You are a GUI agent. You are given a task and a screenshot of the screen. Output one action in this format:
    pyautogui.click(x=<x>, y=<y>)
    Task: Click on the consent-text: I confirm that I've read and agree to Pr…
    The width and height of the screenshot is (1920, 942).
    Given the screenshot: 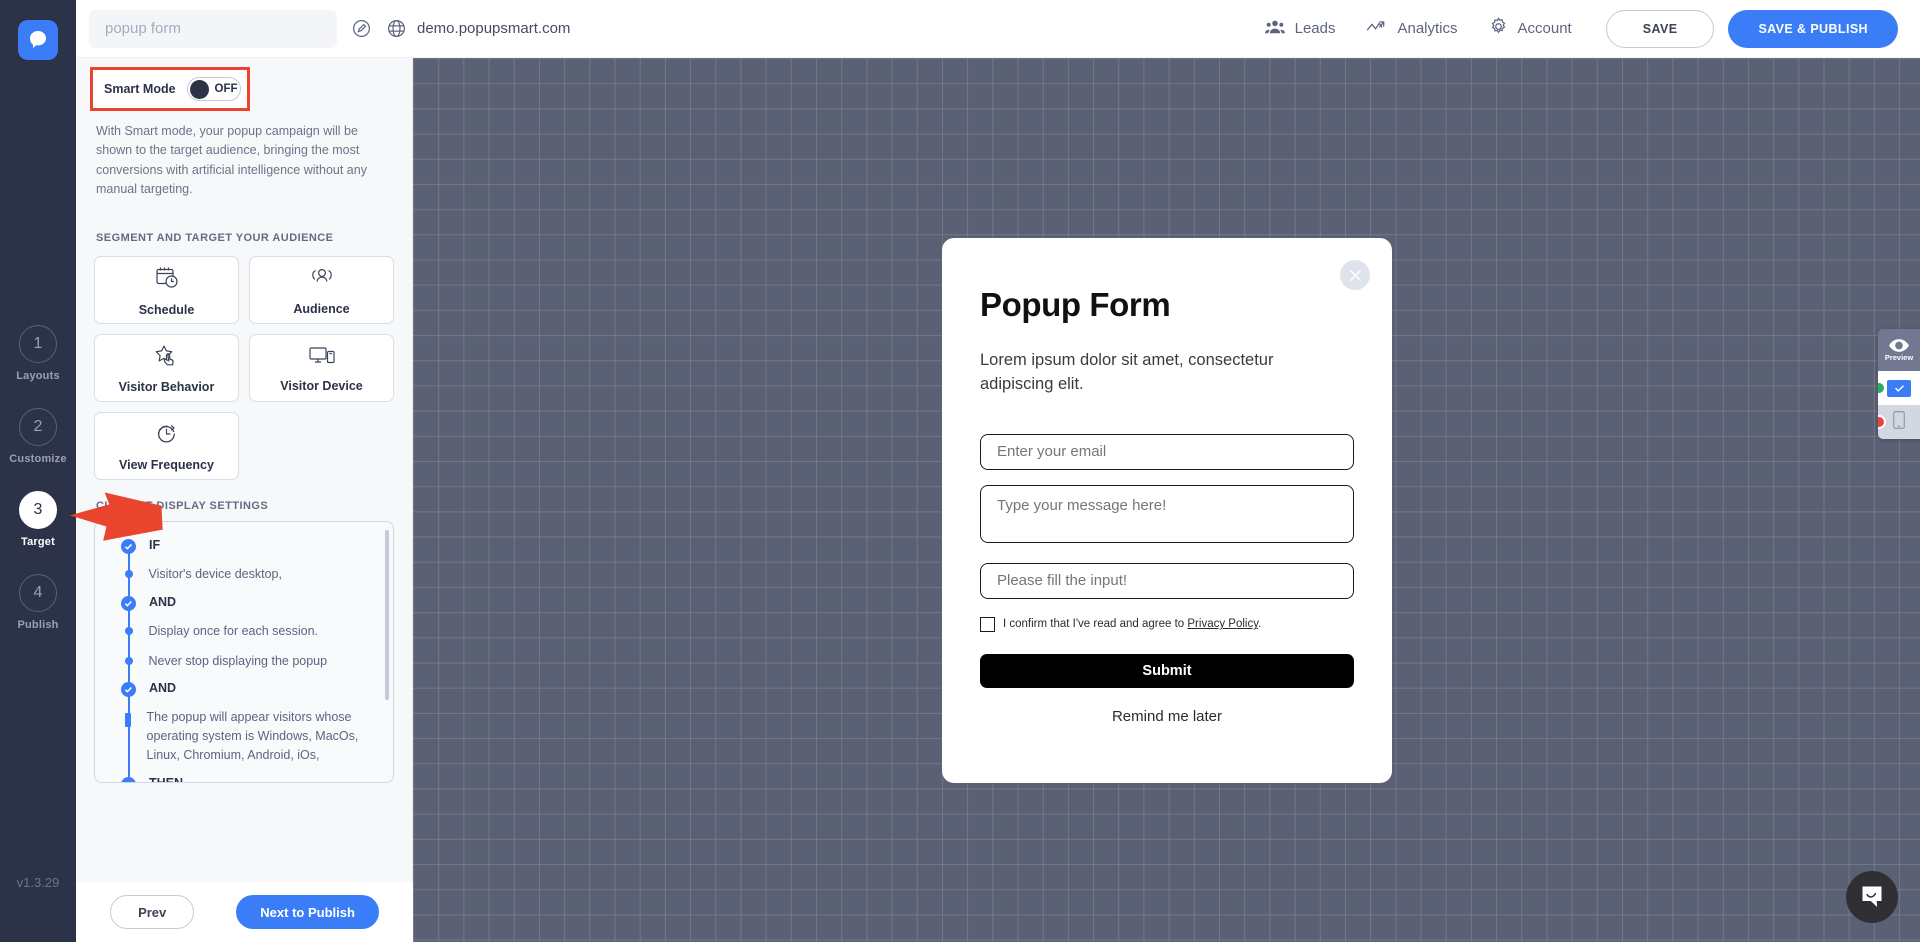 What is the action you would take?
    pyautogui.click(x=1132, y=624)
    